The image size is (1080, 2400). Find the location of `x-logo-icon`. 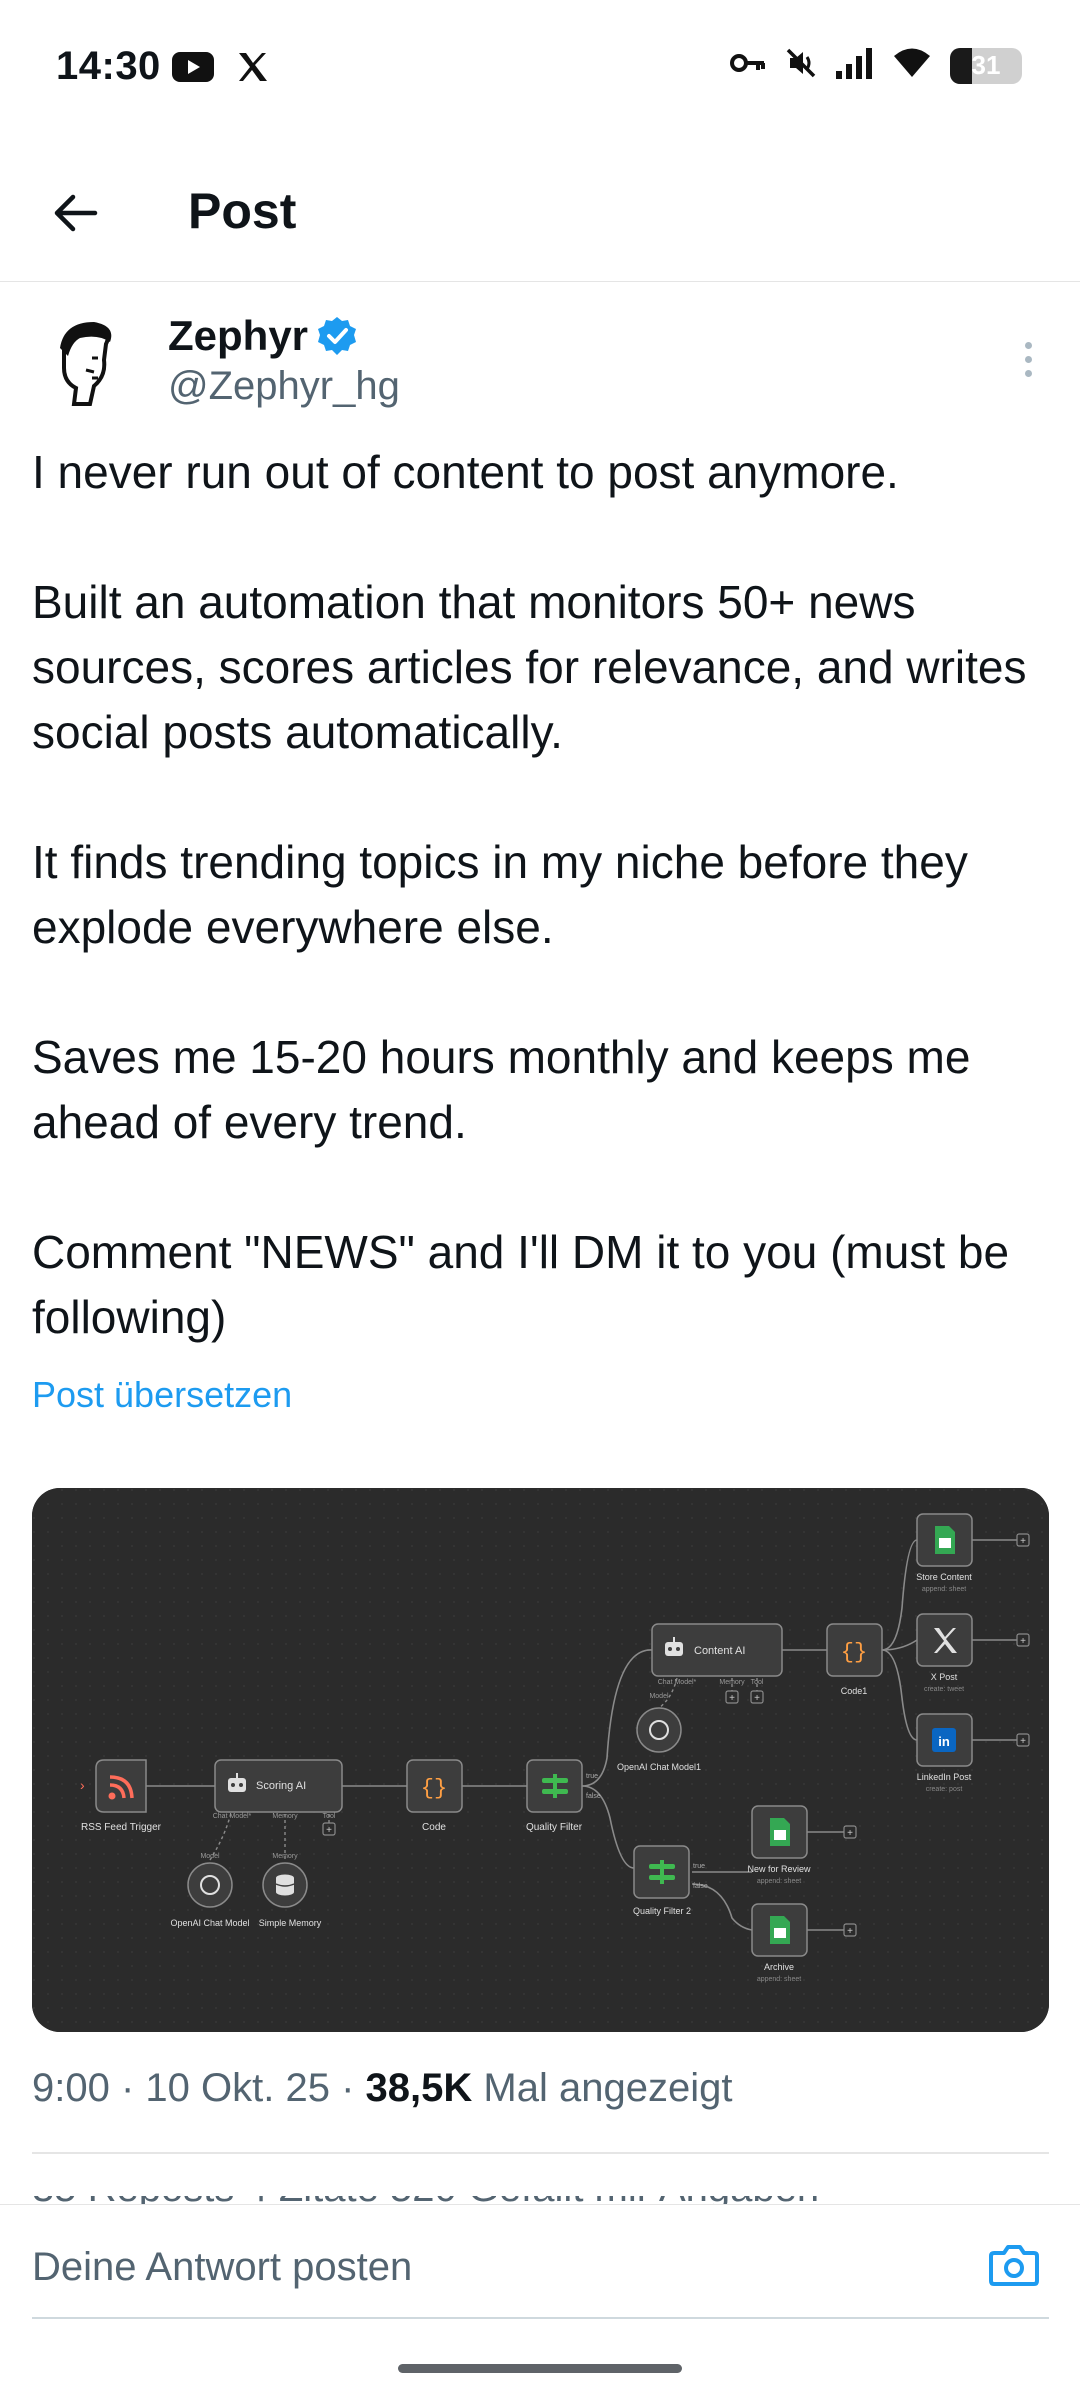

x-logo-icon is located at coordinates (253, 69).